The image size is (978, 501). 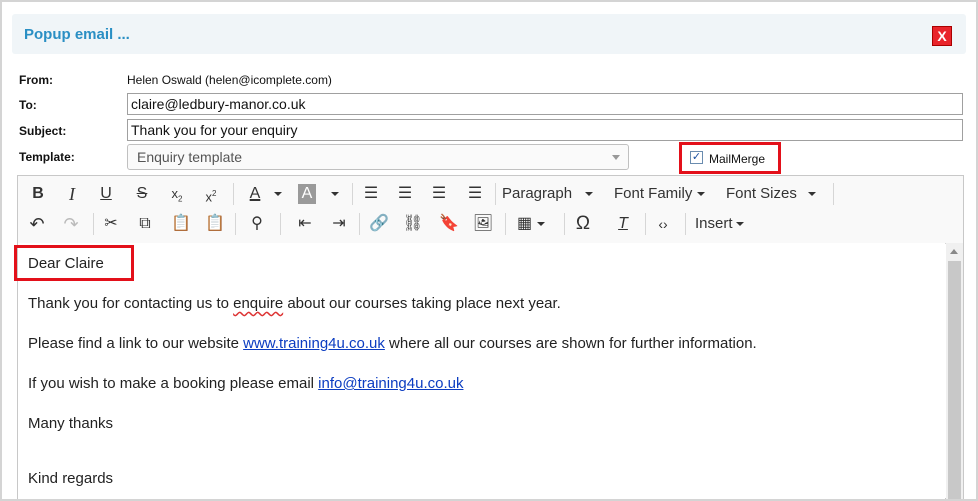 I want to click on body-text: Thank you for contacting us to, so click(x=131, y=303).